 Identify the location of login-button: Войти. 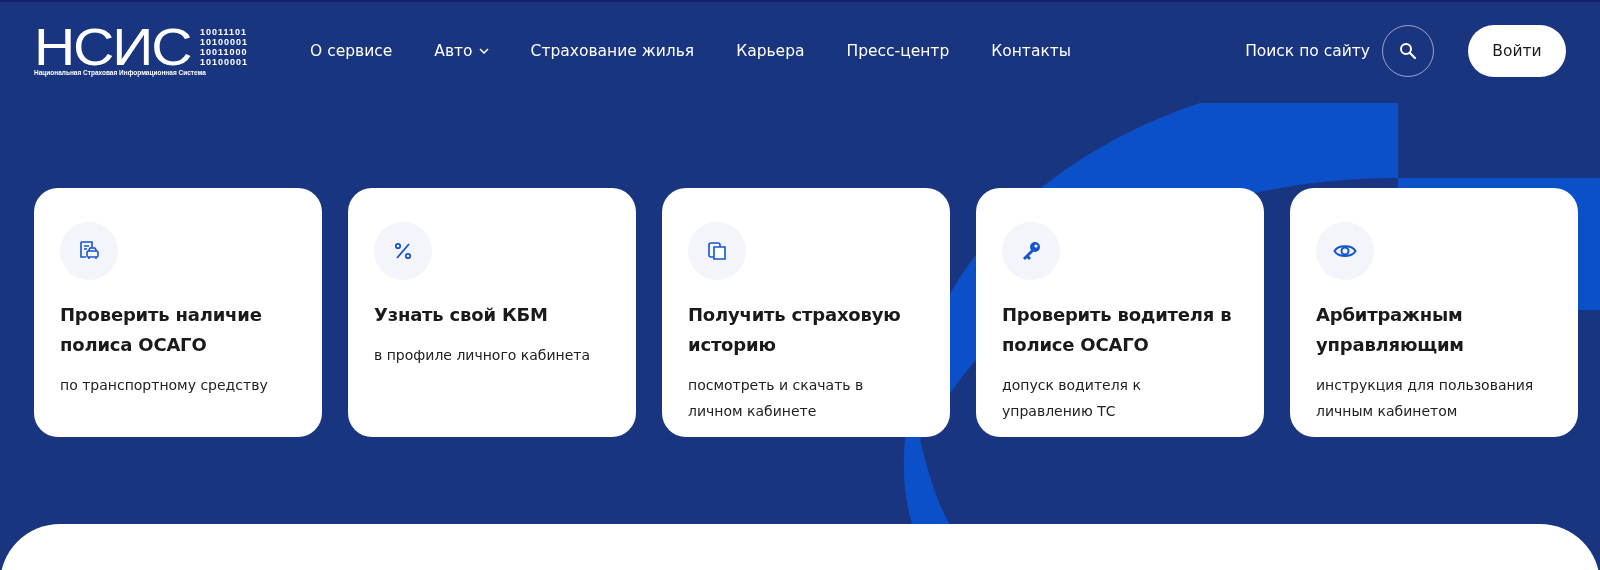
(1517, 51).